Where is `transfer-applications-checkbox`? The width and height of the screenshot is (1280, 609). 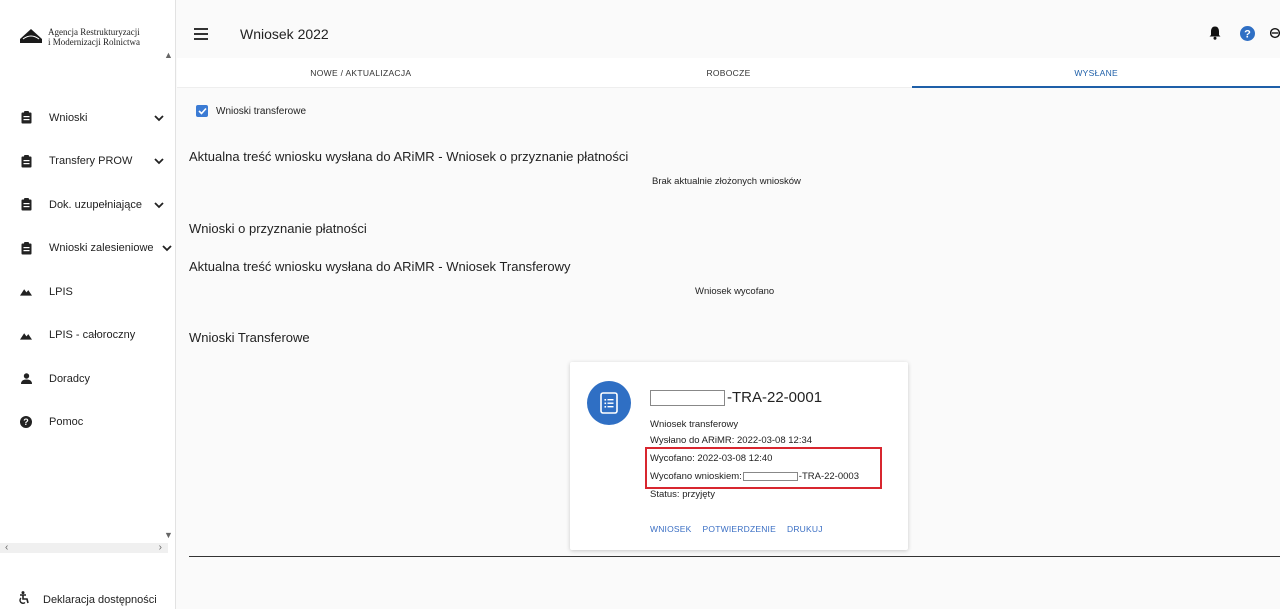 transfer-applications-checkbox is located at coordinates (202, 111).